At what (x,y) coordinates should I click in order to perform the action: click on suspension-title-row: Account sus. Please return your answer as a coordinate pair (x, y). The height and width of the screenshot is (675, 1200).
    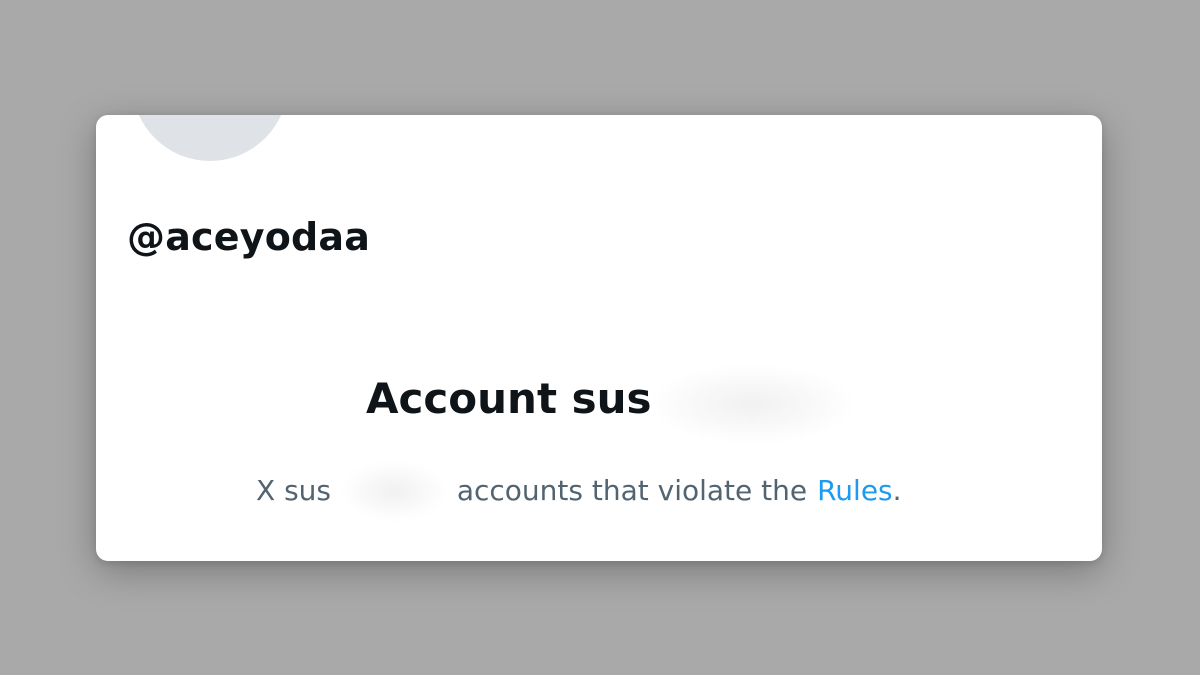
    Looking at the image, I should click on (608, 404).